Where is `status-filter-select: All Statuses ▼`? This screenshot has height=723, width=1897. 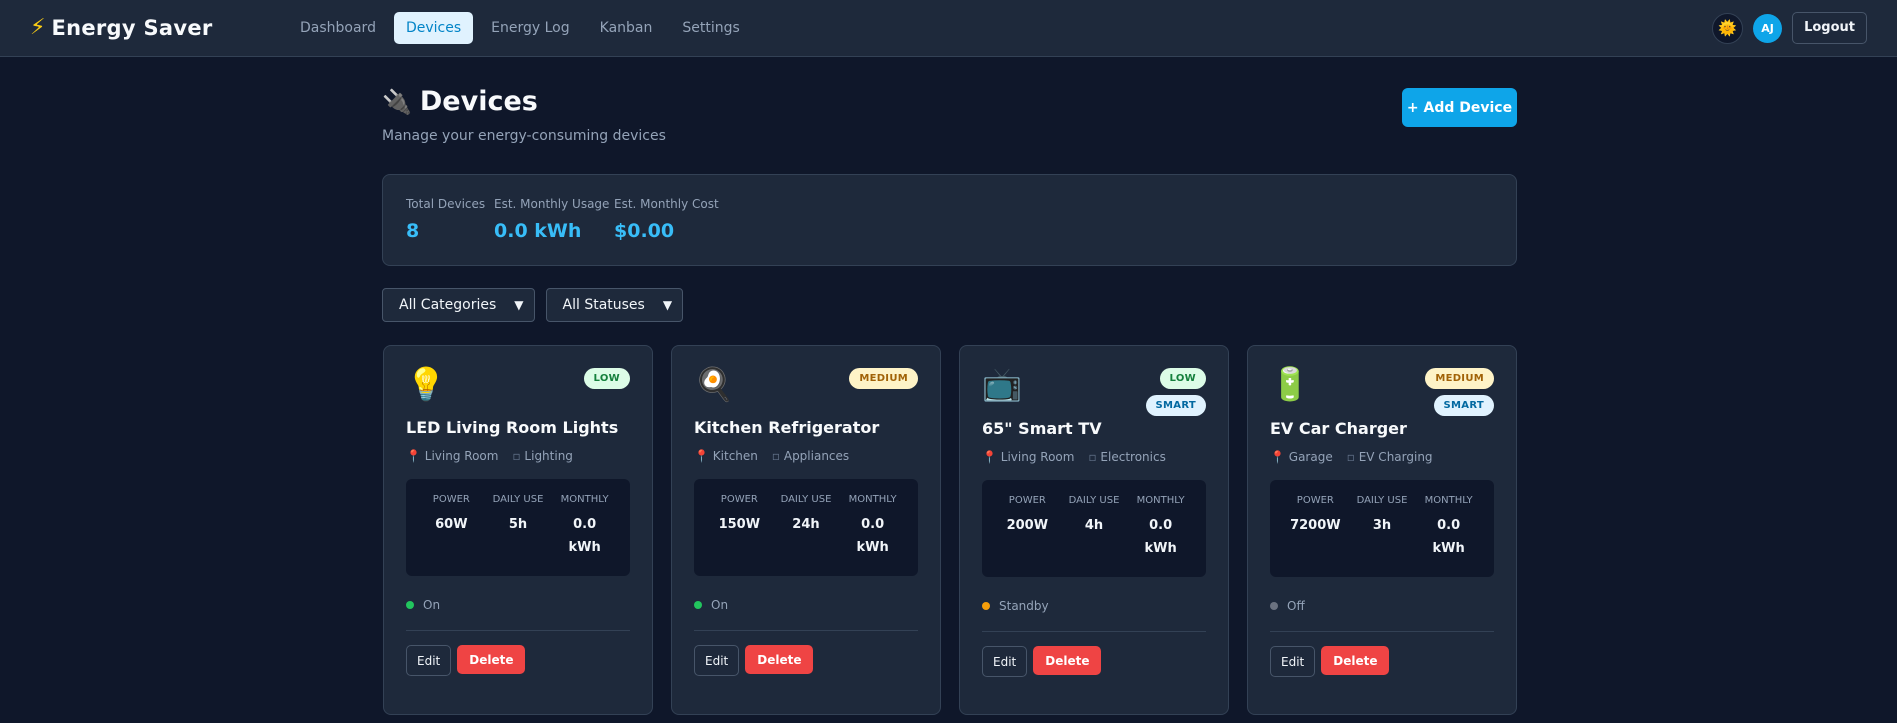 status-filter-select: All Statuses ▼ is located at coordinates (614, 305).